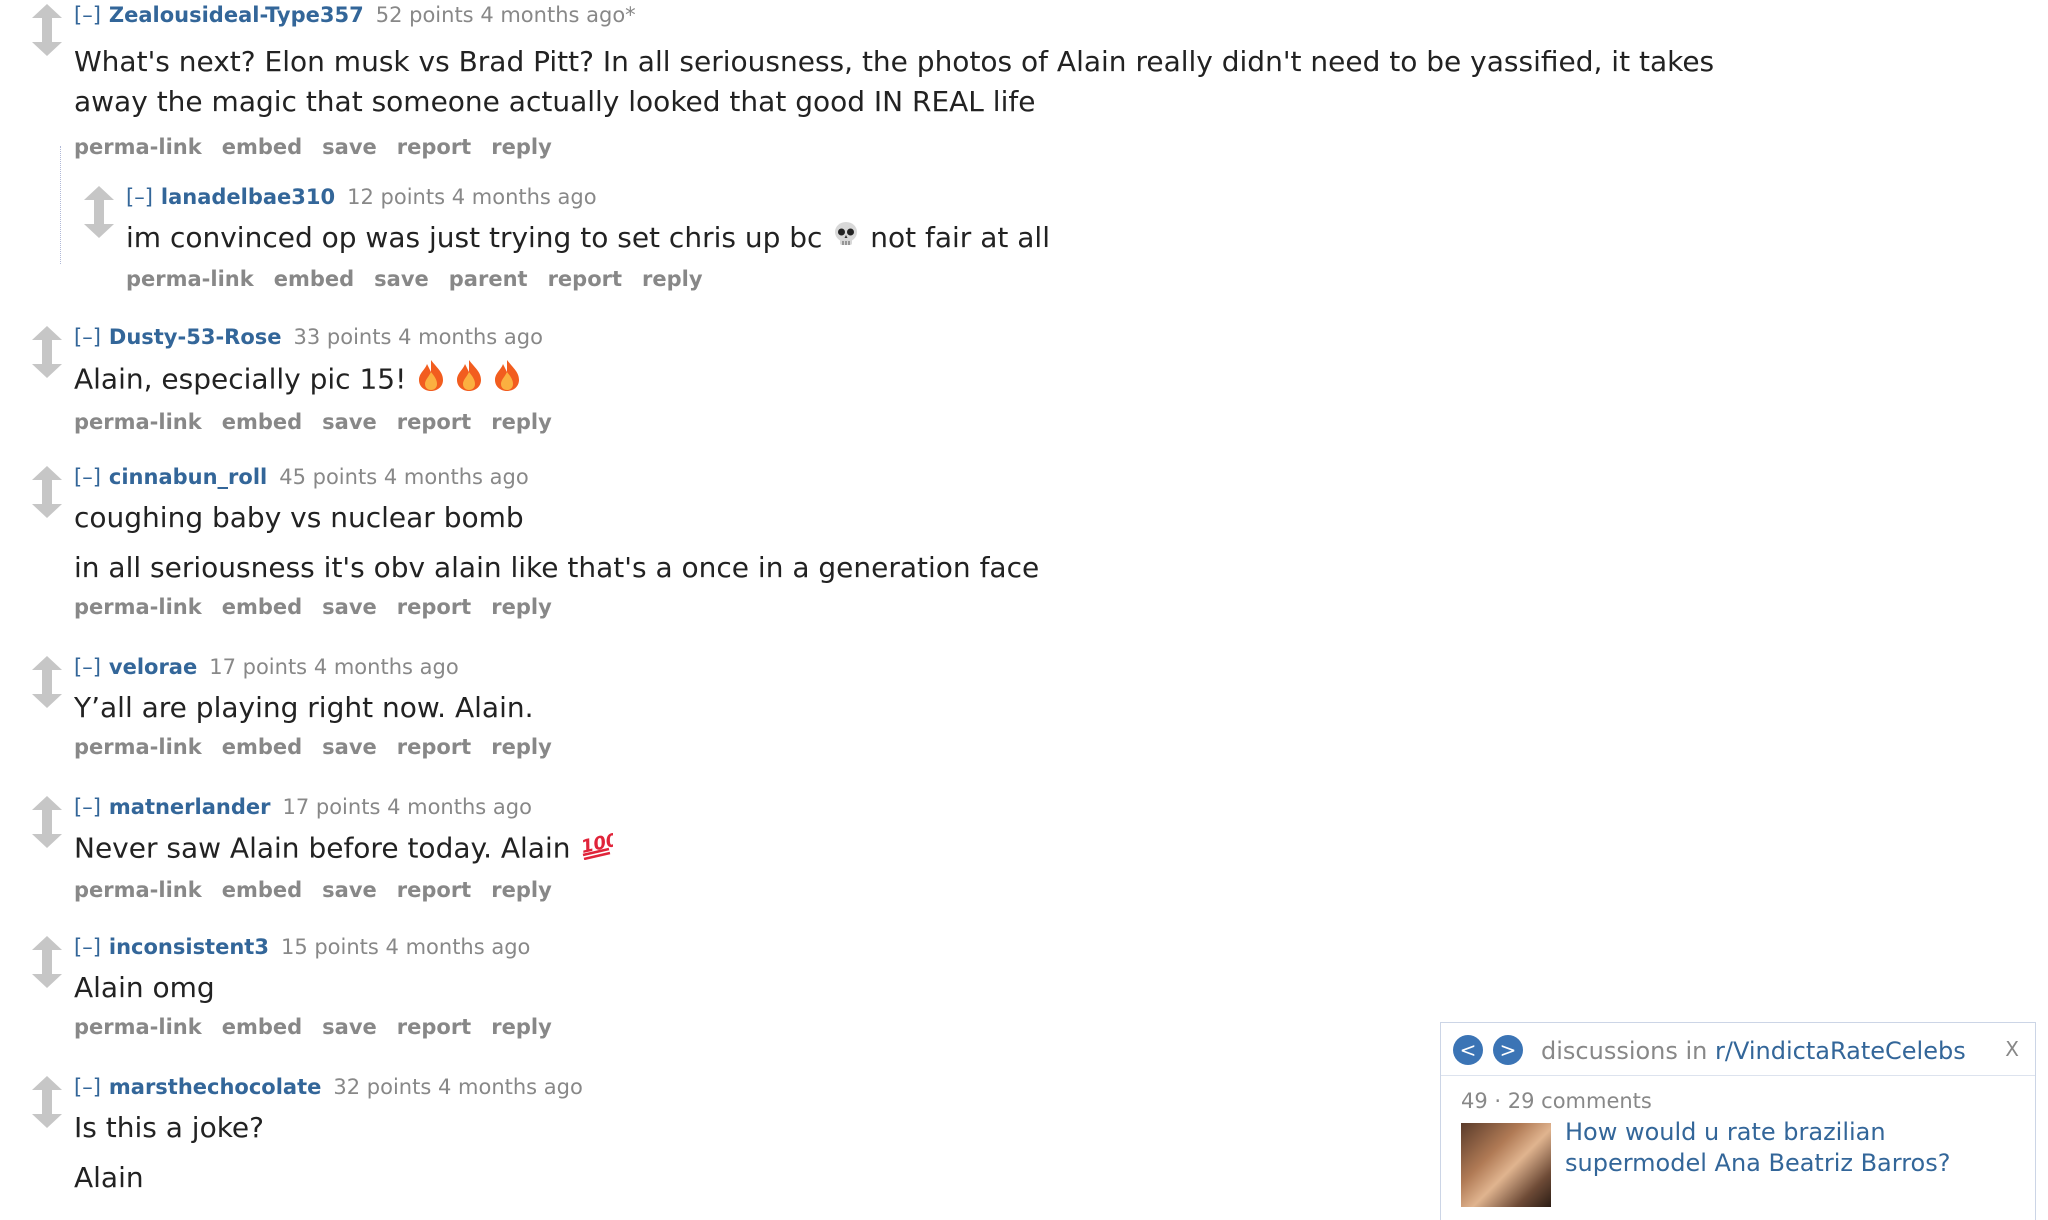  I want to click on comment-author: lanadelbae310, so click(248, 197).